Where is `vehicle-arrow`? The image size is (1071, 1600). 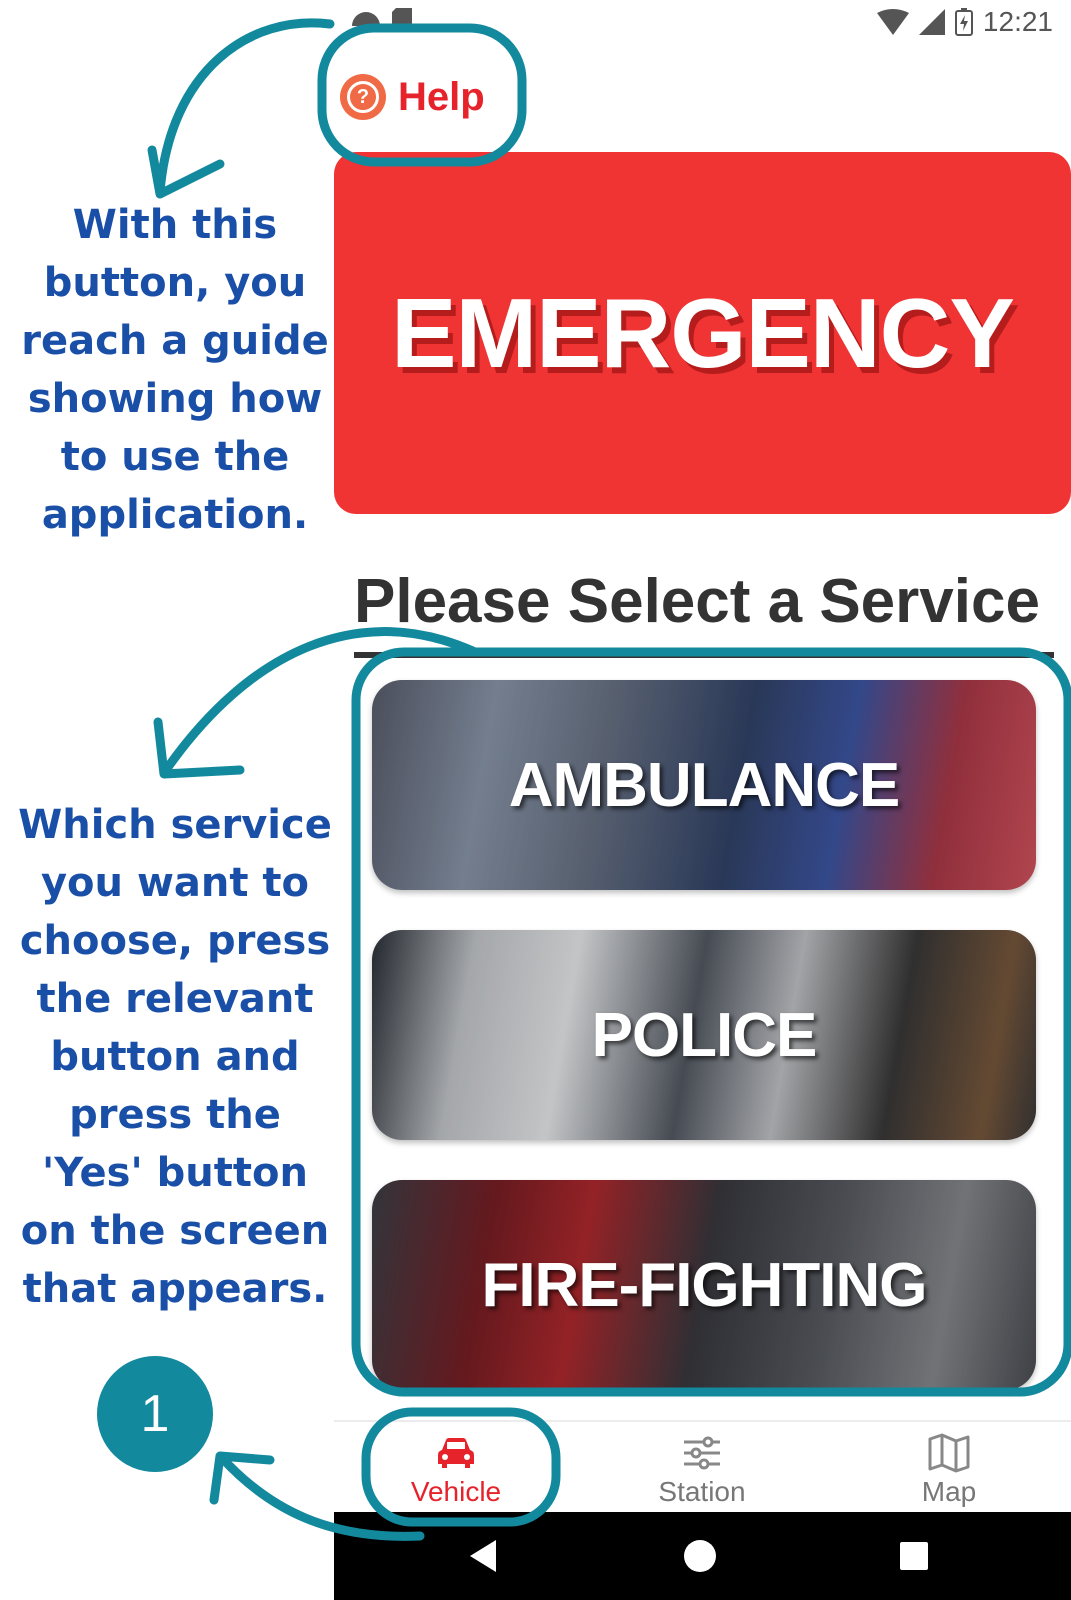
vehicle-arrow is located at coordinates (321, 1497).